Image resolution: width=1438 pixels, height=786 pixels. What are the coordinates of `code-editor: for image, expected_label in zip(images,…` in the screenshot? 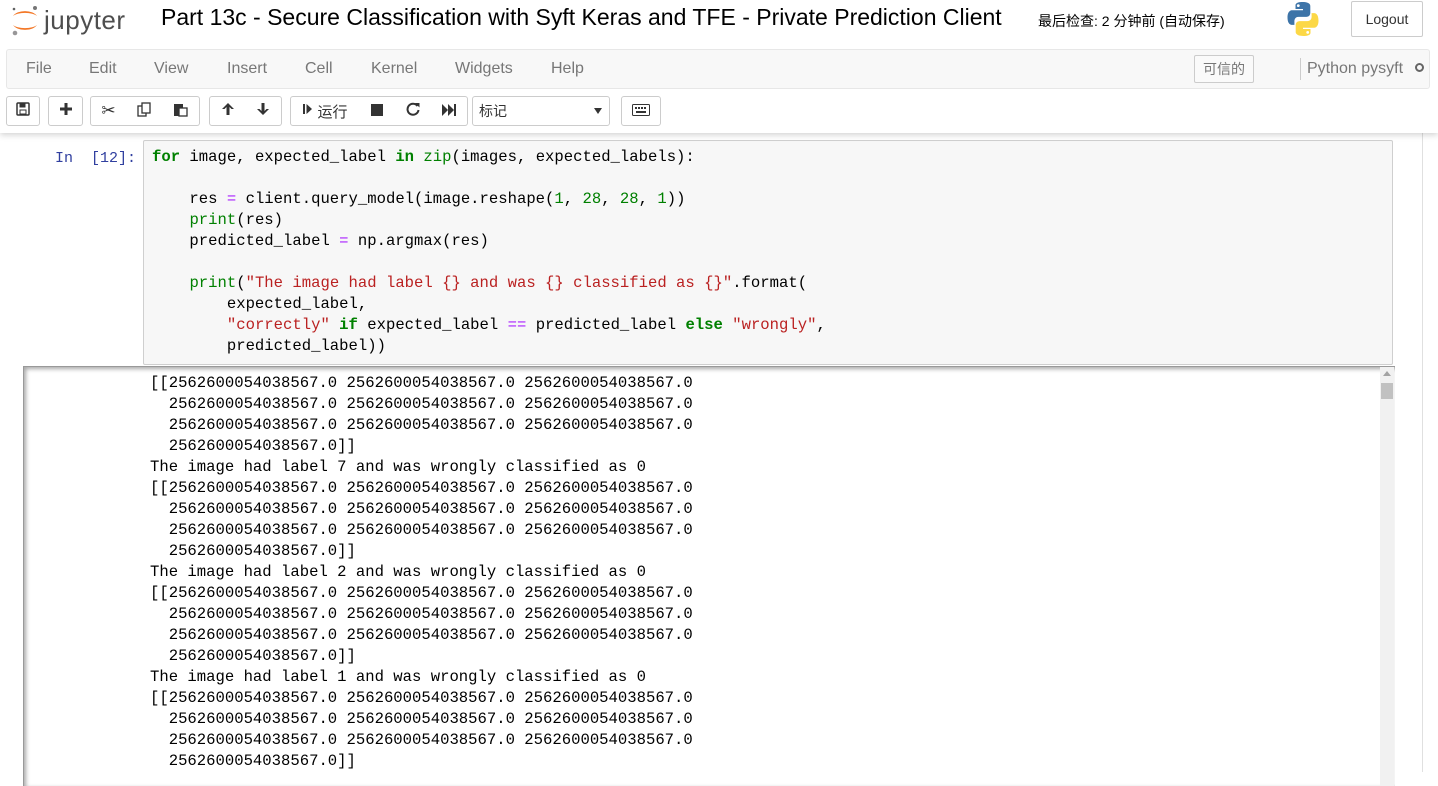 It's located at (489, 252).